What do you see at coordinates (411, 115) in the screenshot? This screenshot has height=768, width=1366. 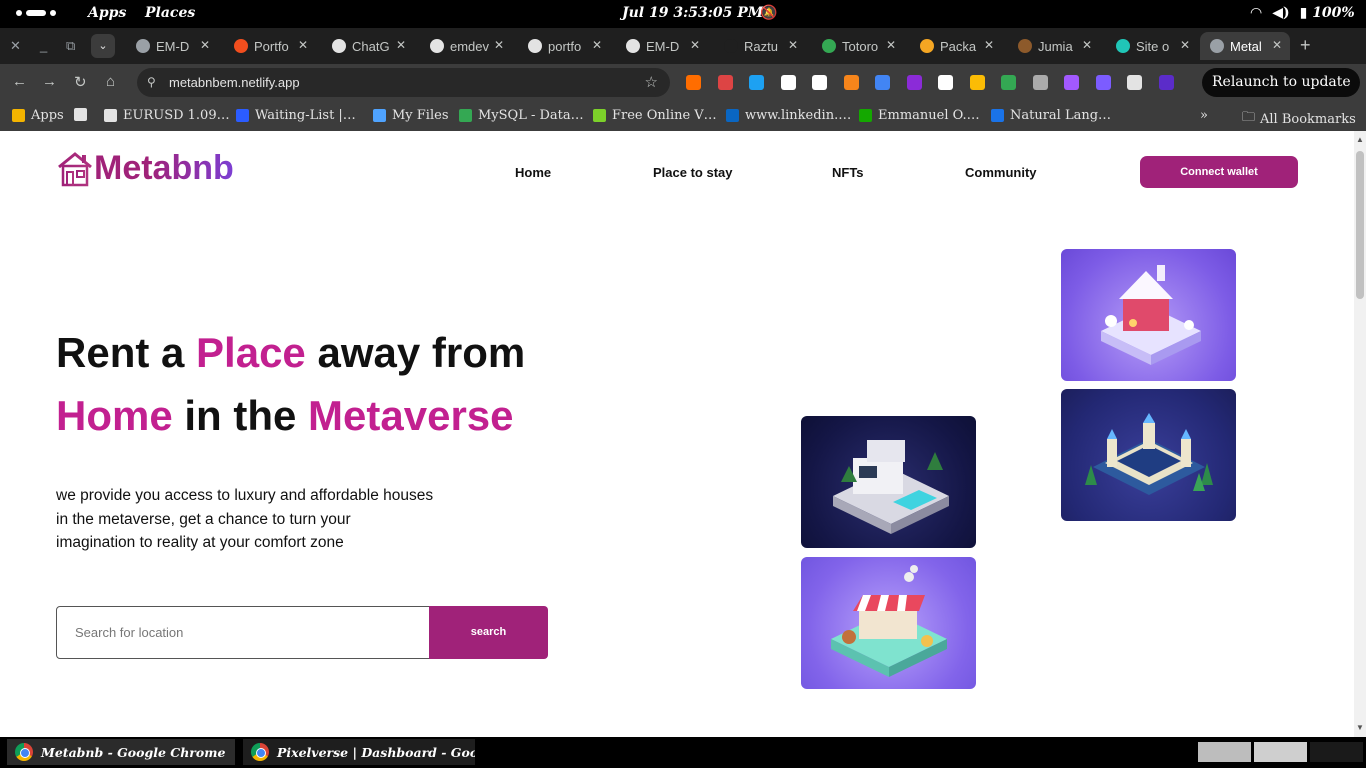 I see `bookmark-item: My Files` at bounding box center [411, 115].